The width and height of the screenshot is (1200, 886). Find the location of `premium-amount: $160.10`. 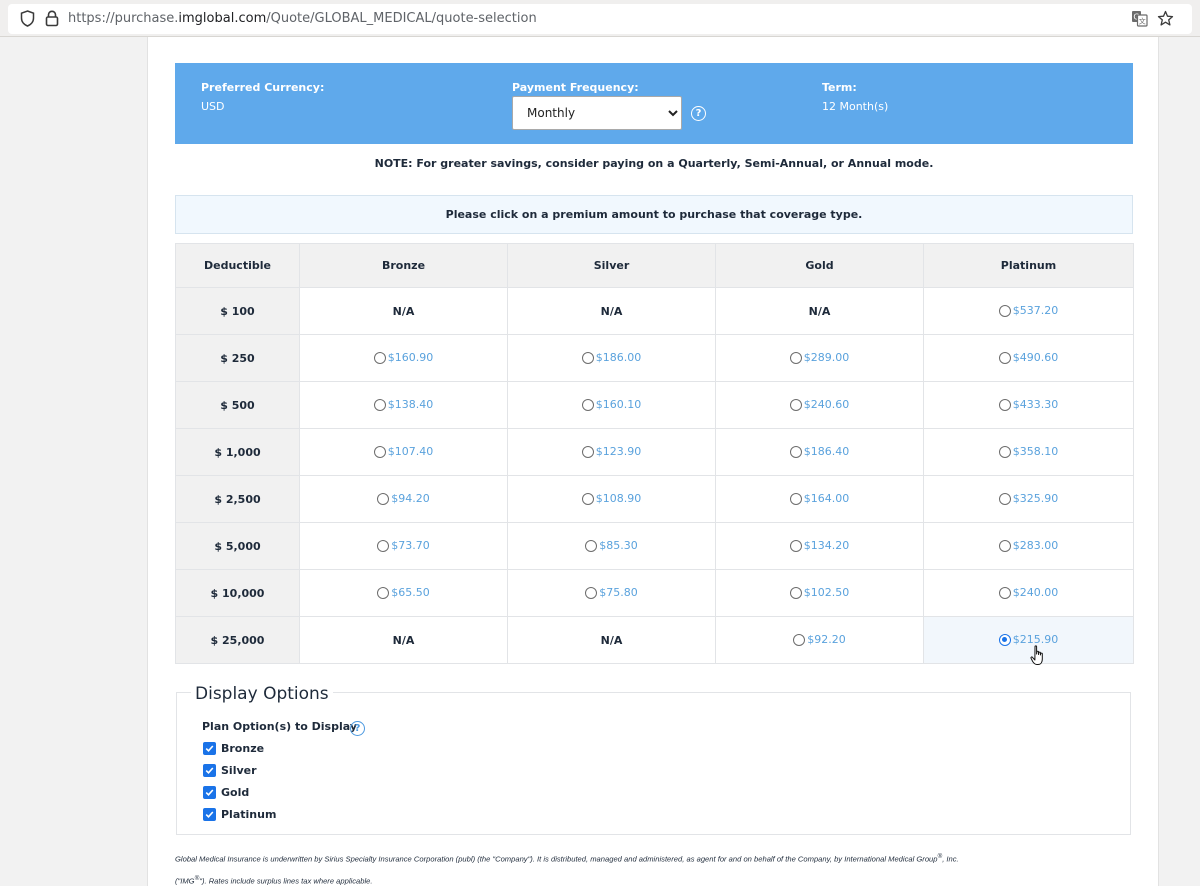

premium-amount: $160.10 is located at coordinates (619, 404).